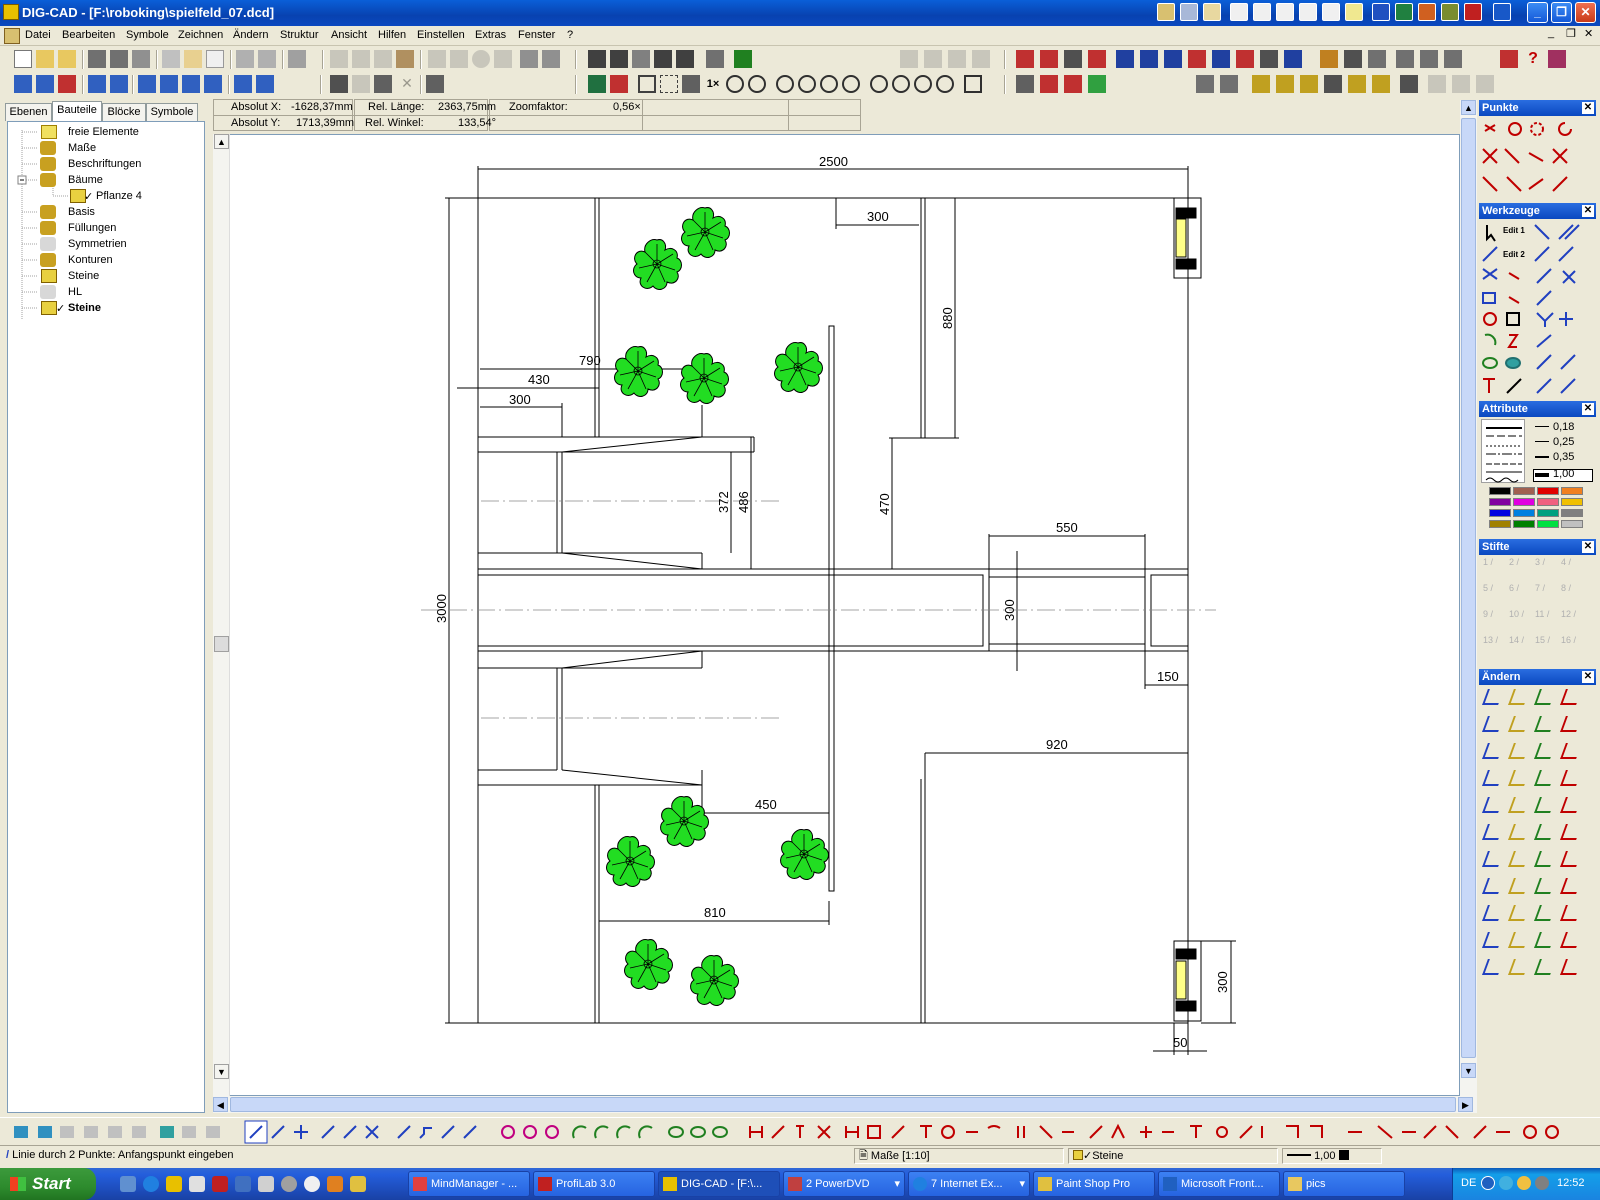 This screenshot has width=1600, height=1200. Describe the element at coordinates (807, 84) in the screenshot. I see `zoom-in-icon` at that location.